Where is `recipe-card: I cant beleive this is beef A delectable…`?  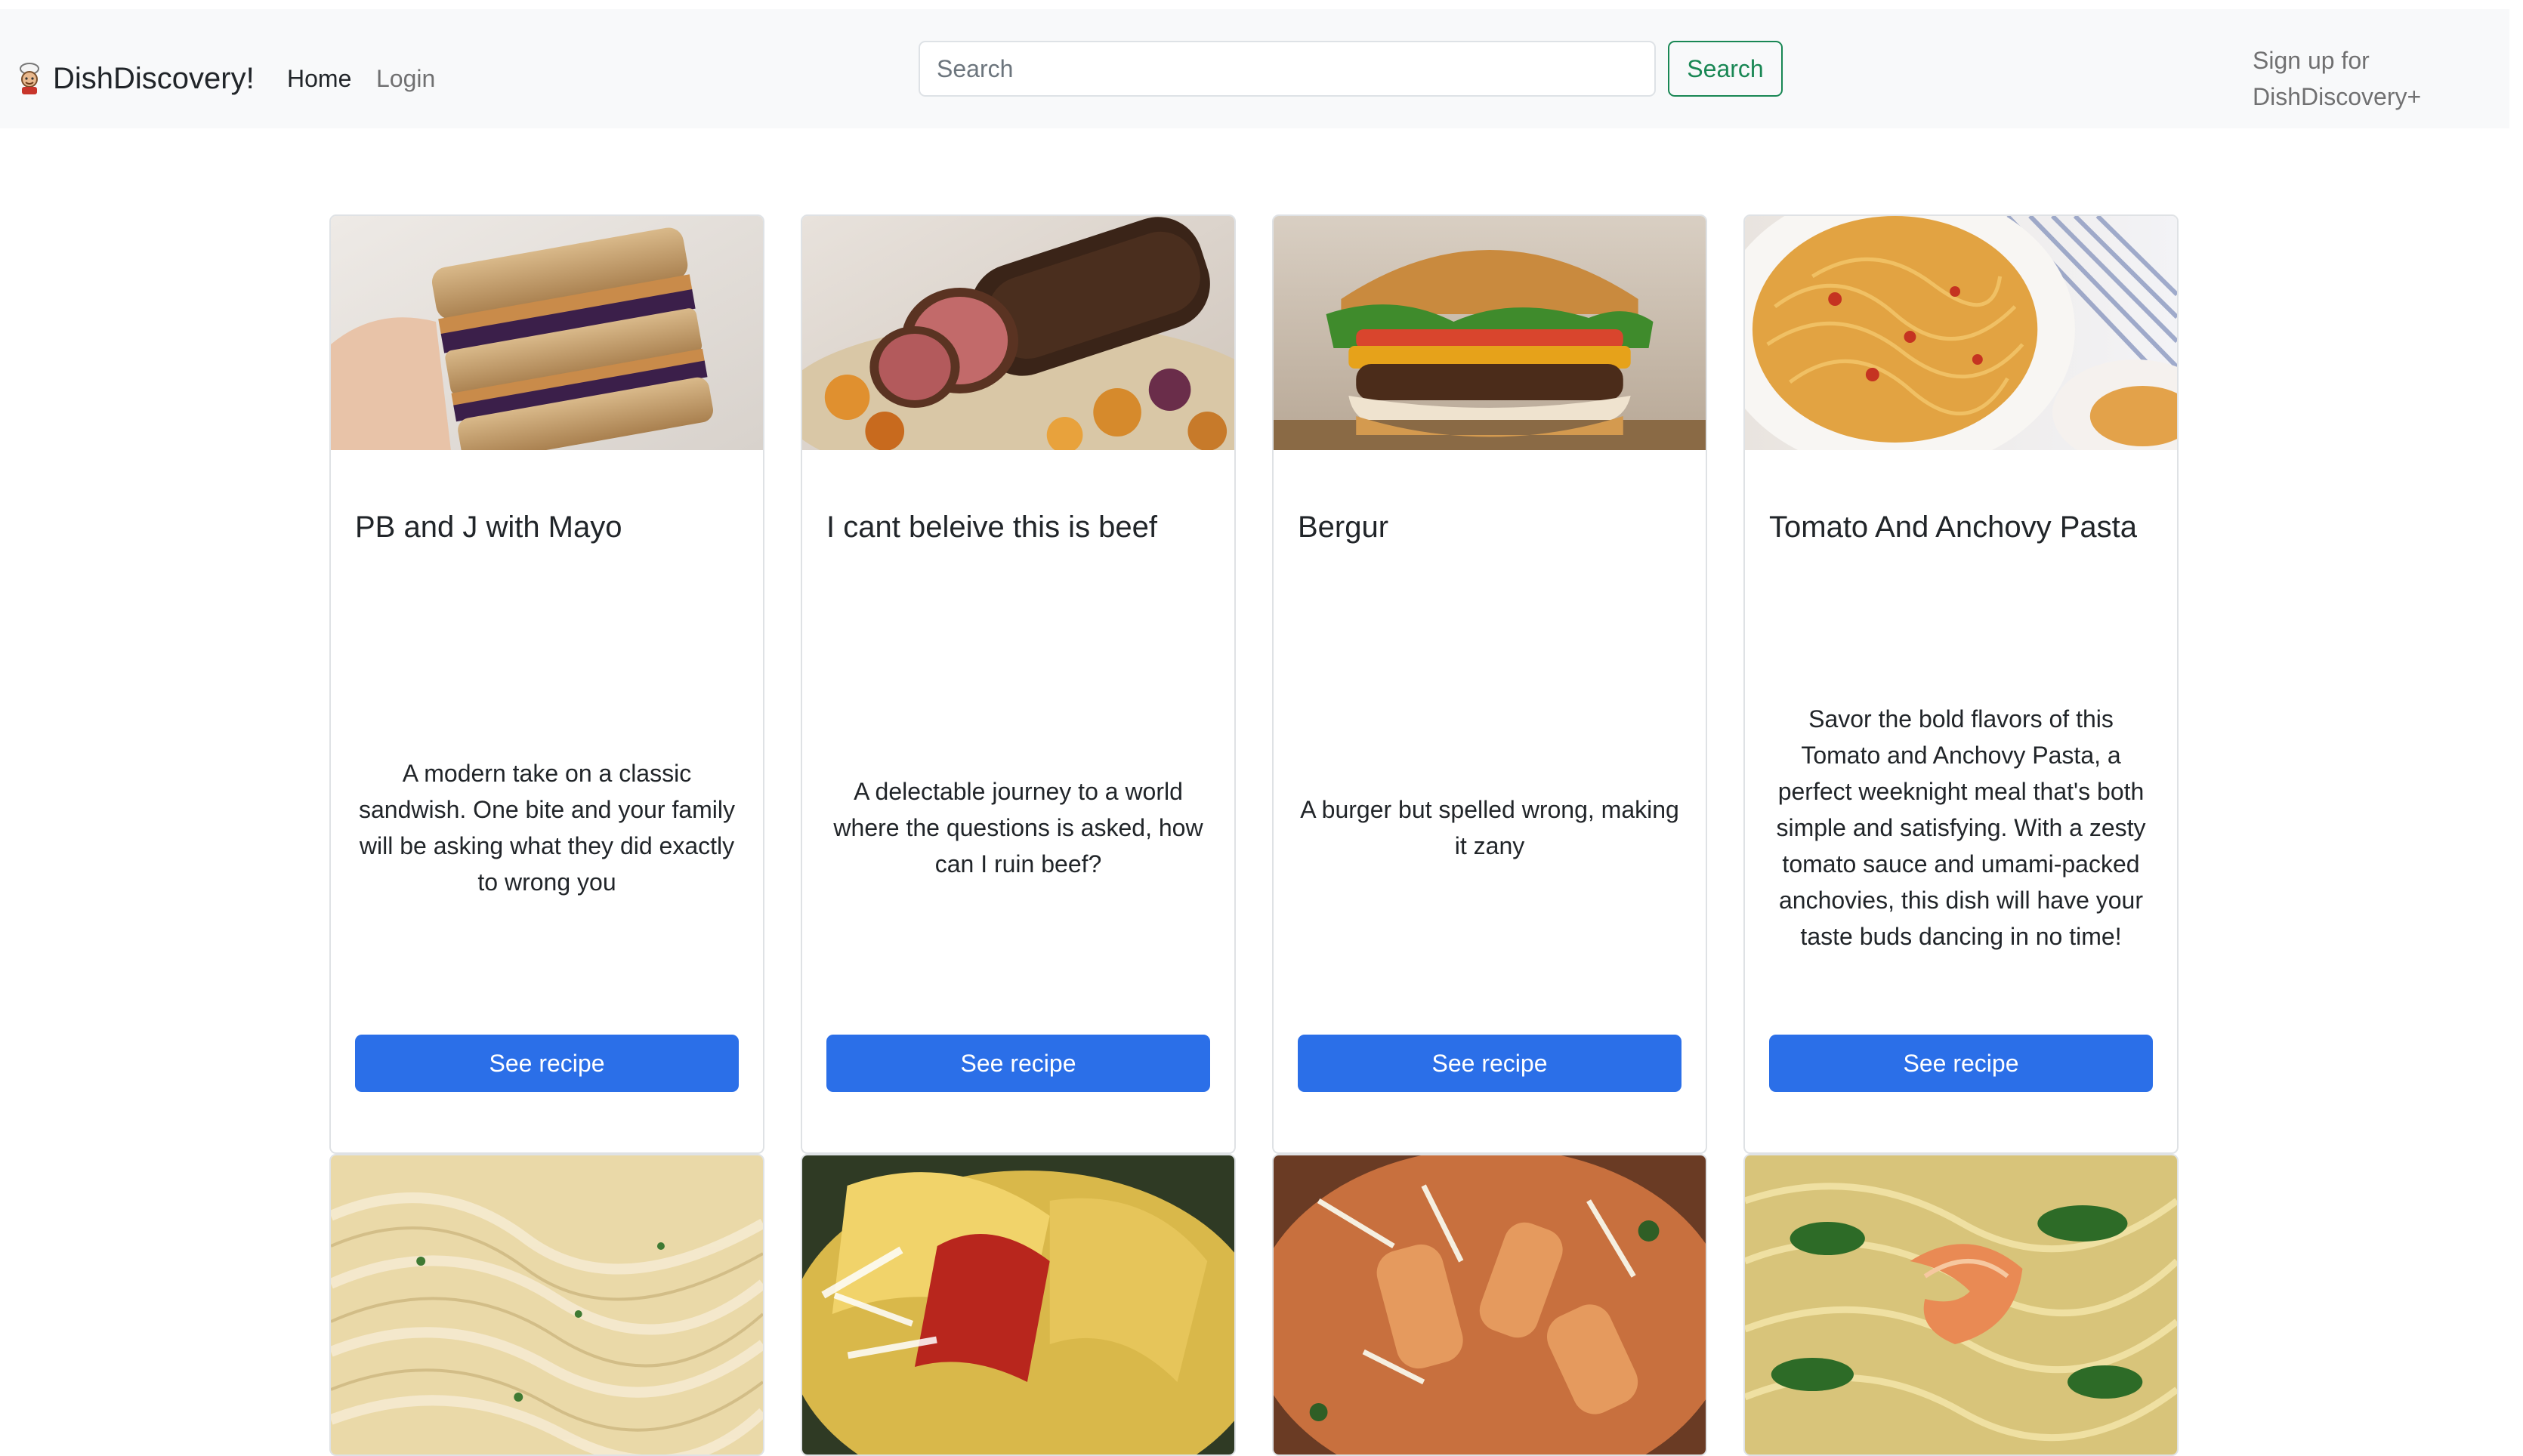
recipe-card: I cant beleive this is beef A delectable… is located at coordinates (1018, 684).